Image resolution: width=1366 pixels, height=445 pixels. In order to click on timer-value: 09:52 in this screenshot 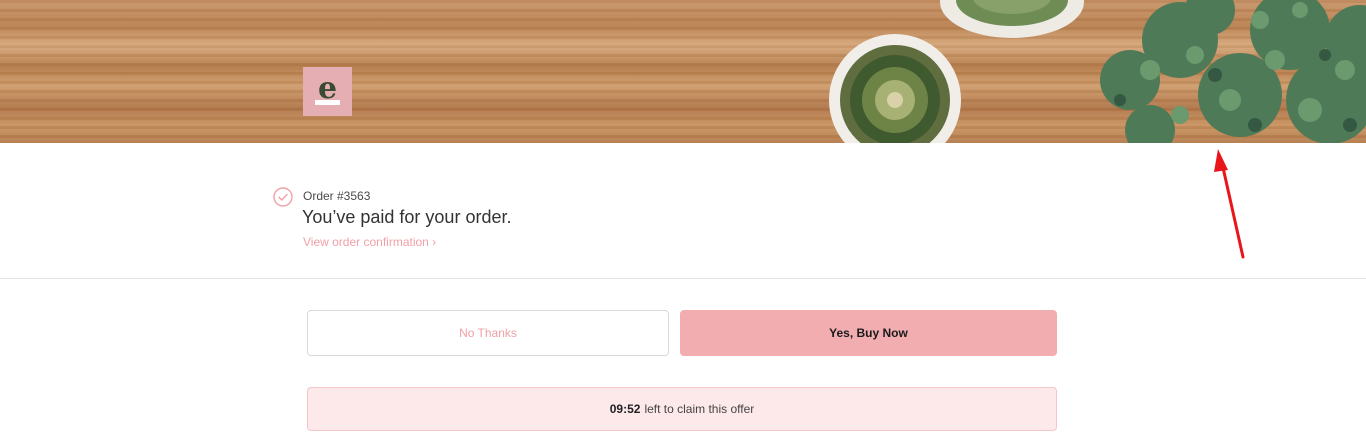, I will do `click(625, 409)`.